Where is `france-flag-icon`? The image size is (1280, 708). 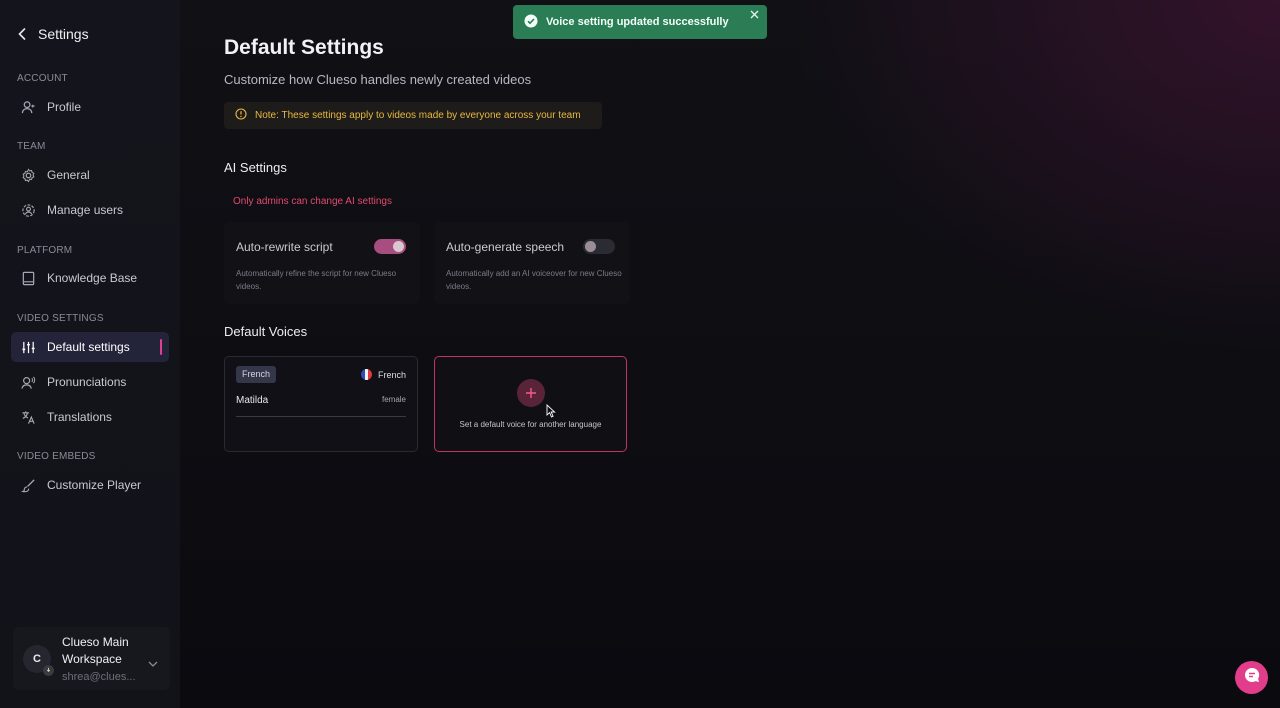 france-flag-icon is located at coordinates (366, 374).